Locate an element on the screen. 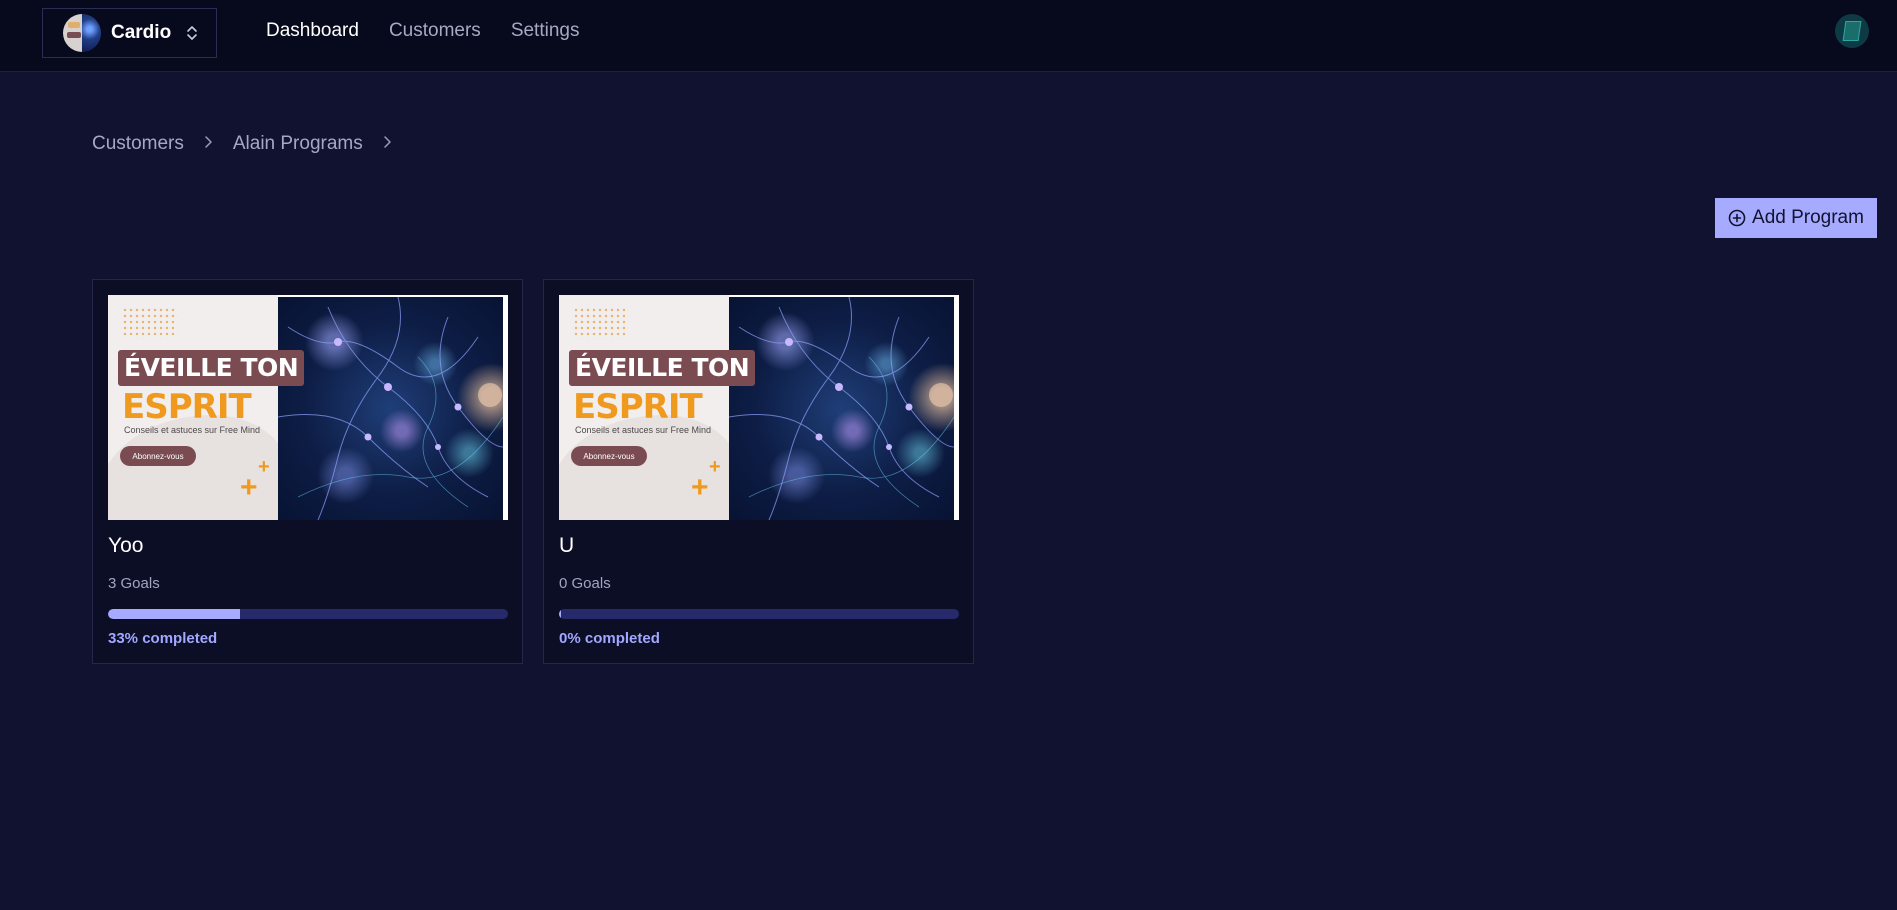  breadcrumb: Customers Alain Programs is located at coordinates (252, 144).